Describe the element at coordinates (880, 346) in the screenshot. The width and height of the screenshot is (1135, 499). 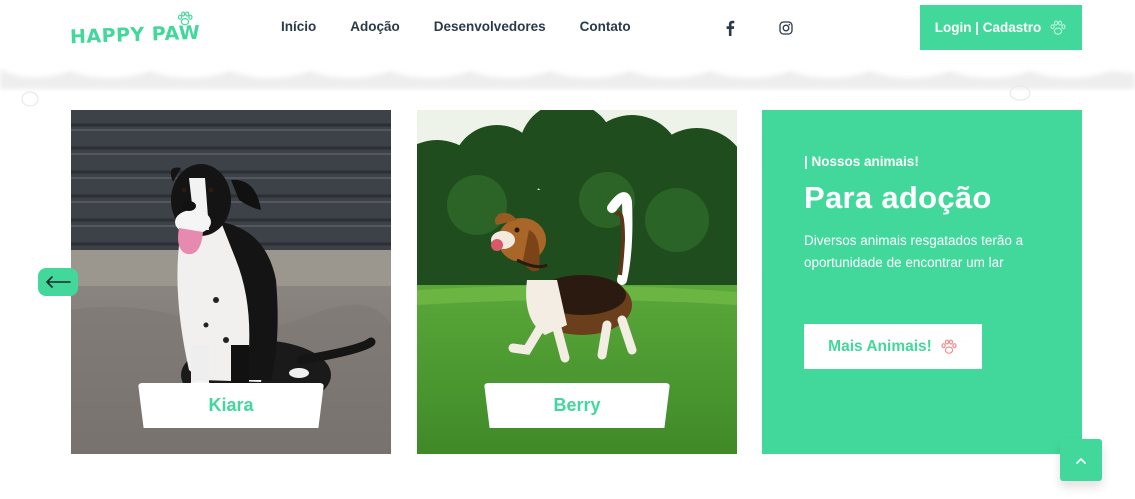
I see `more-animals-label: Mais Animais!` at that location.